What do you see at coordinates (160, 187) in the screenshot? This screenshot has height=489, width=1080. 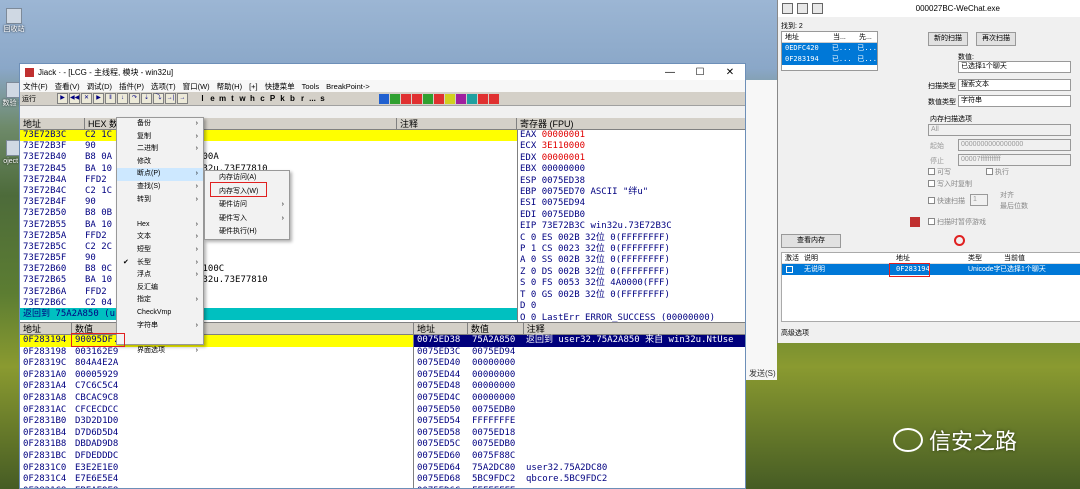 I see `context-menu-item: 查找(S) ›` at bounding box center [160, 187].